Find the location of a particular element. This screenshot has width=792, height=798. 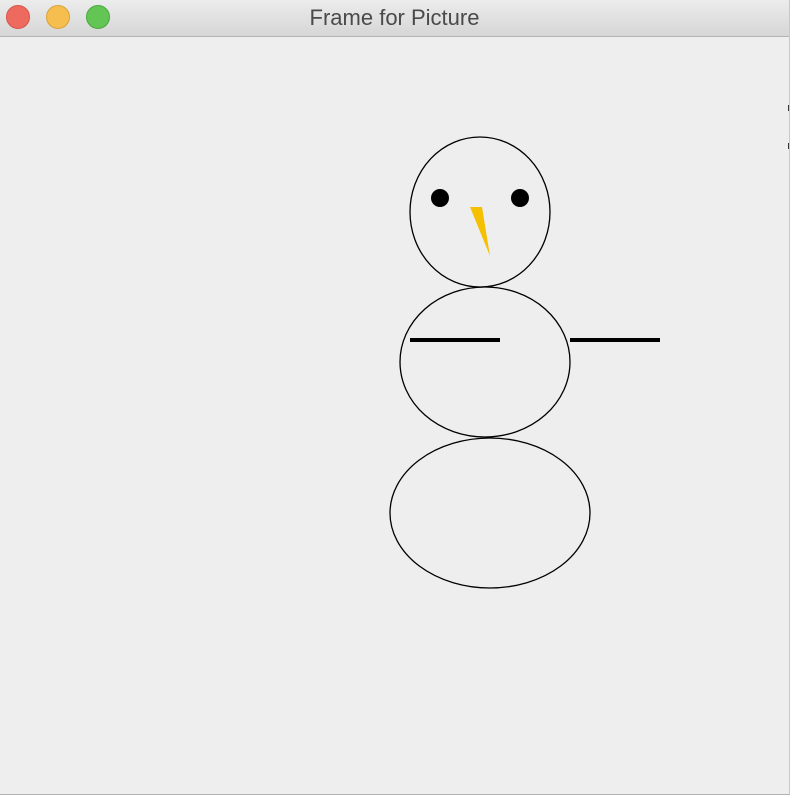

snowman-right-eye is located at coordinates (520, 198).